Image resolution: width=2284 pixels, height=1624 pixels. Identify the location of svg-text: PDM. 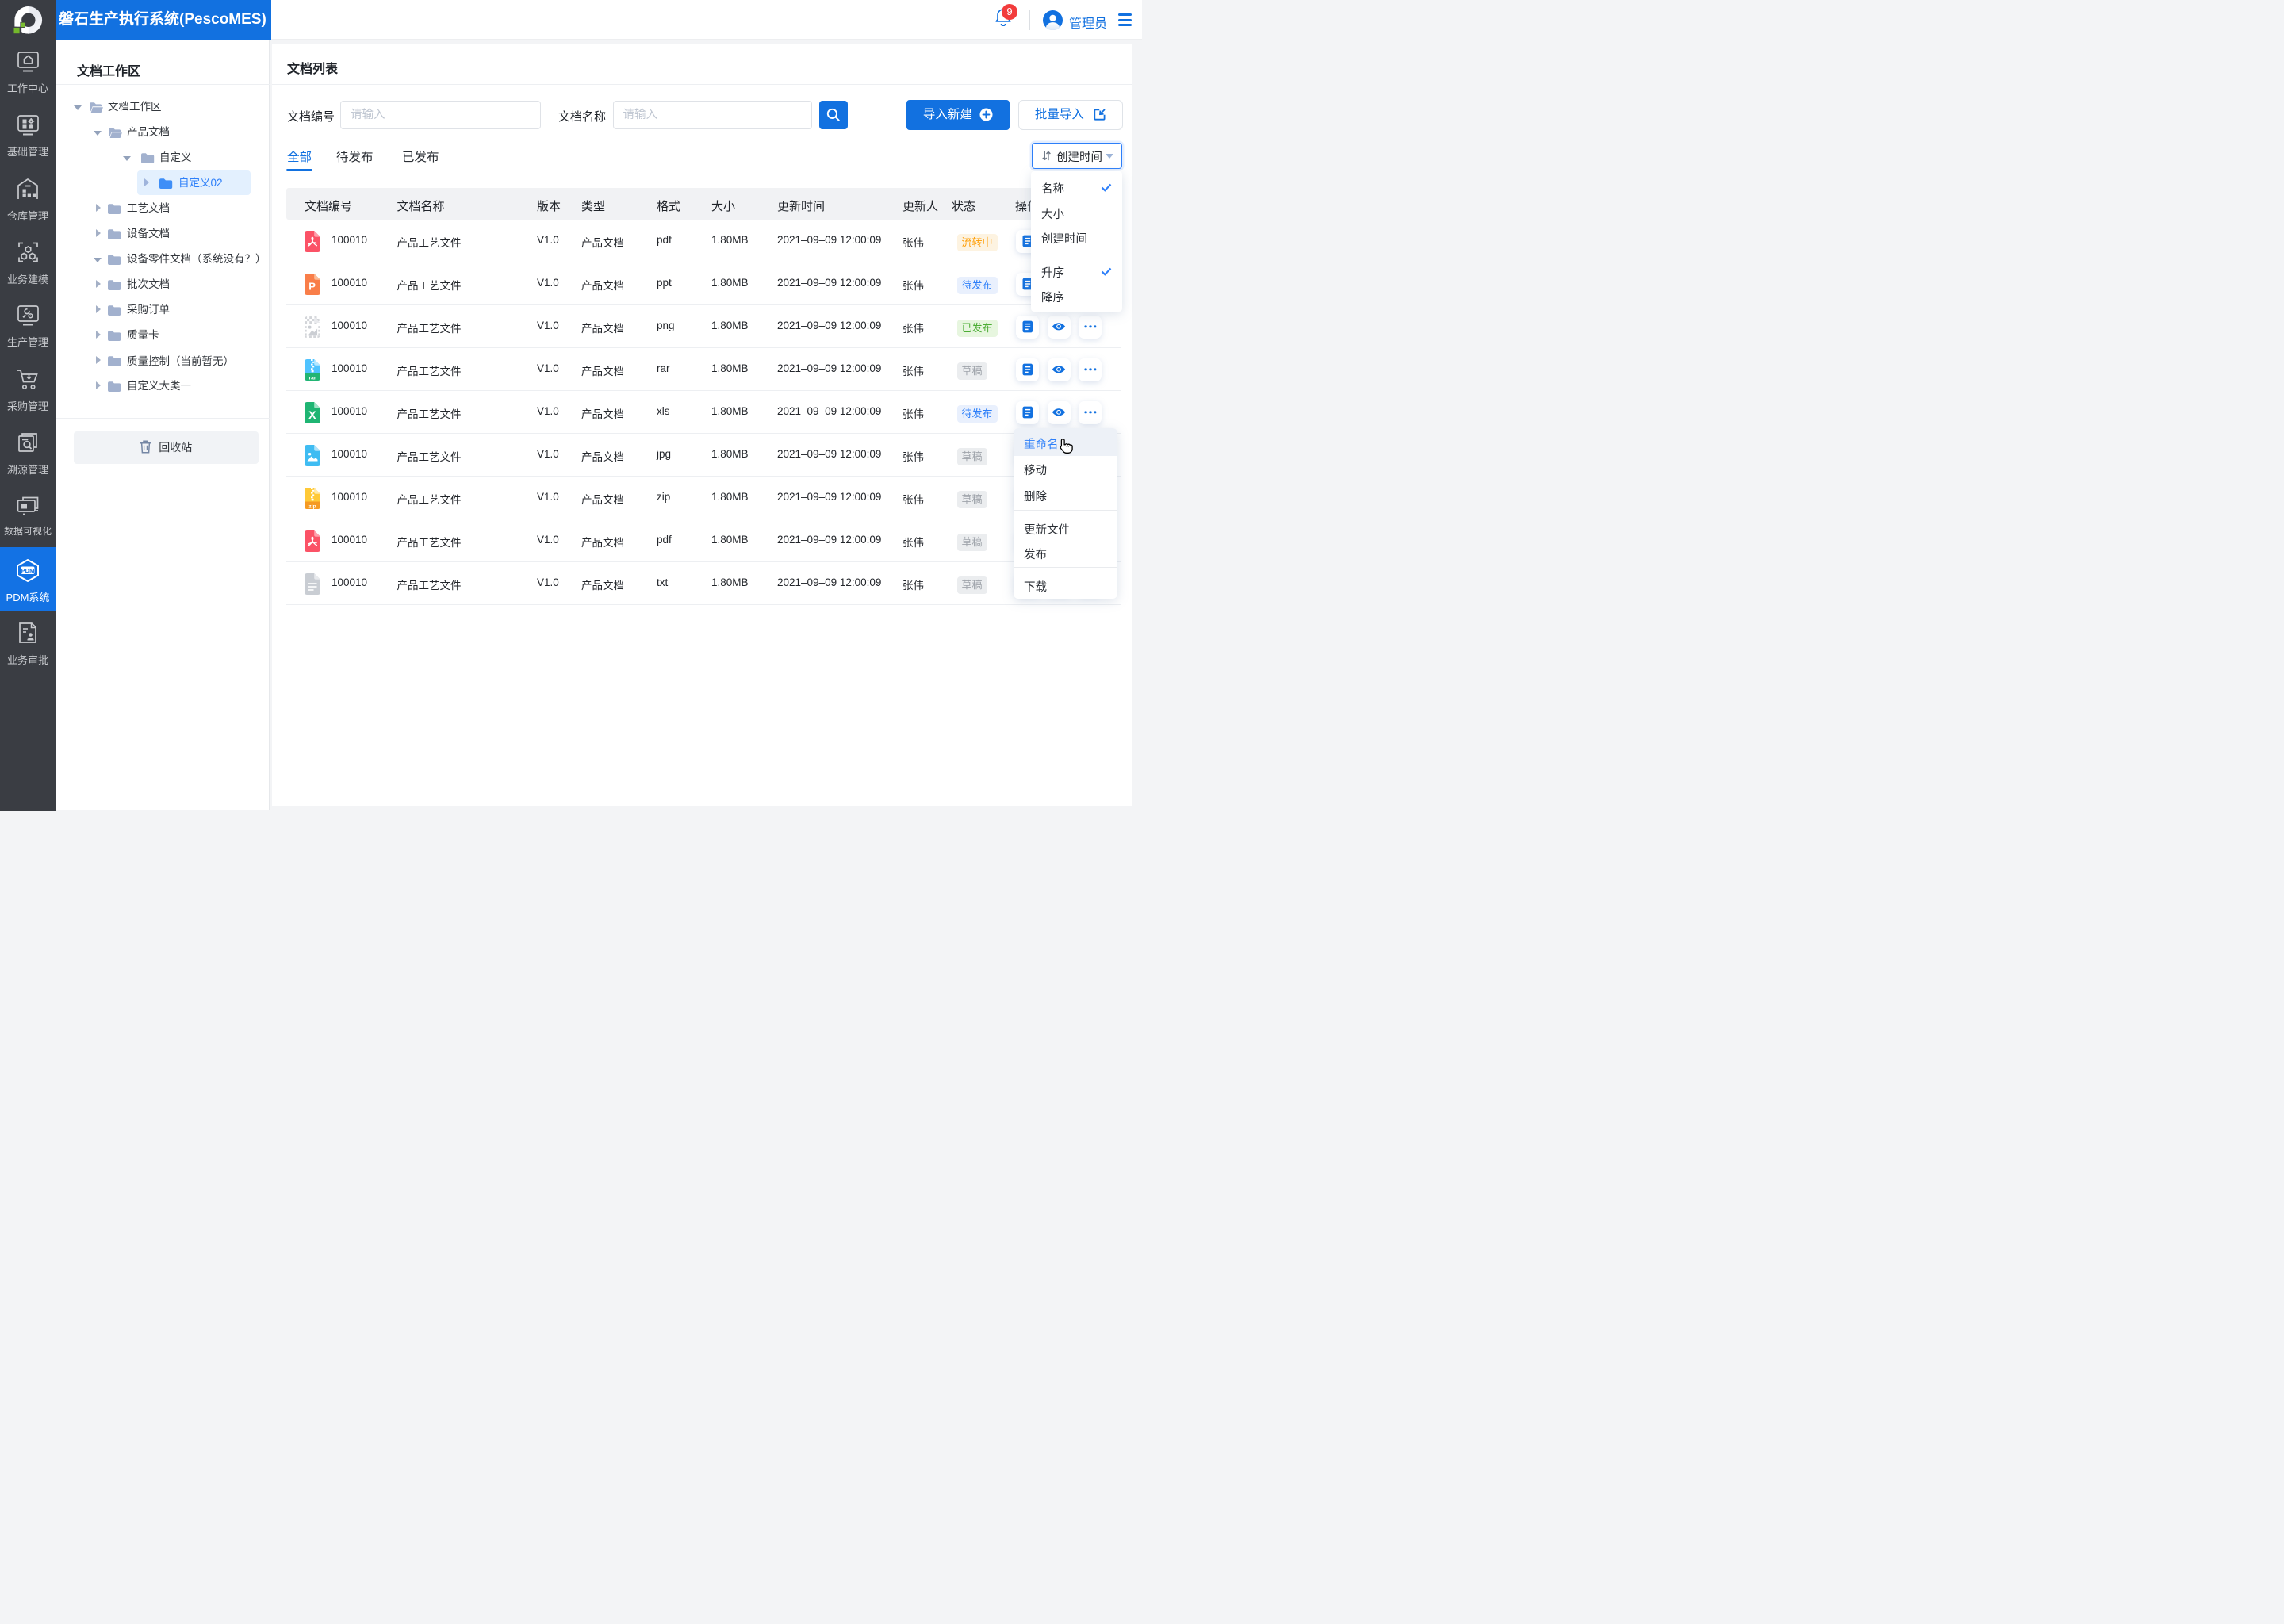
(28, 570).